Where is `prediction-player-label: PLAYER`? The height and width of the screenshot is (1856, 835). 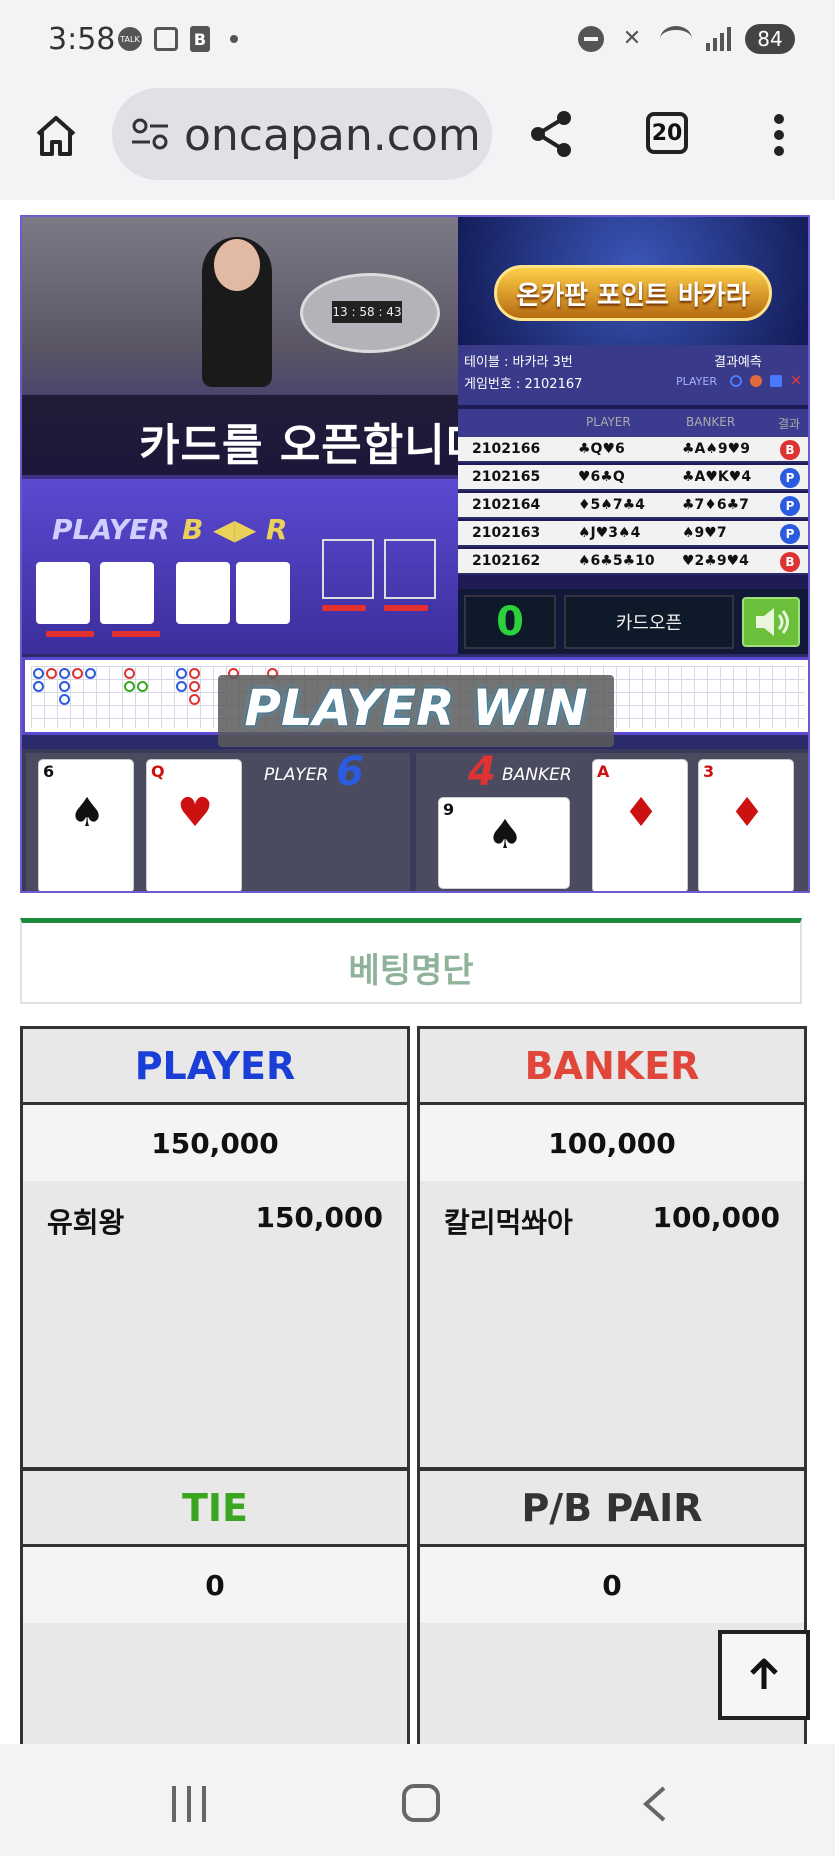 prediction-player-label: PLAYER is located at coordinates (696, 381).